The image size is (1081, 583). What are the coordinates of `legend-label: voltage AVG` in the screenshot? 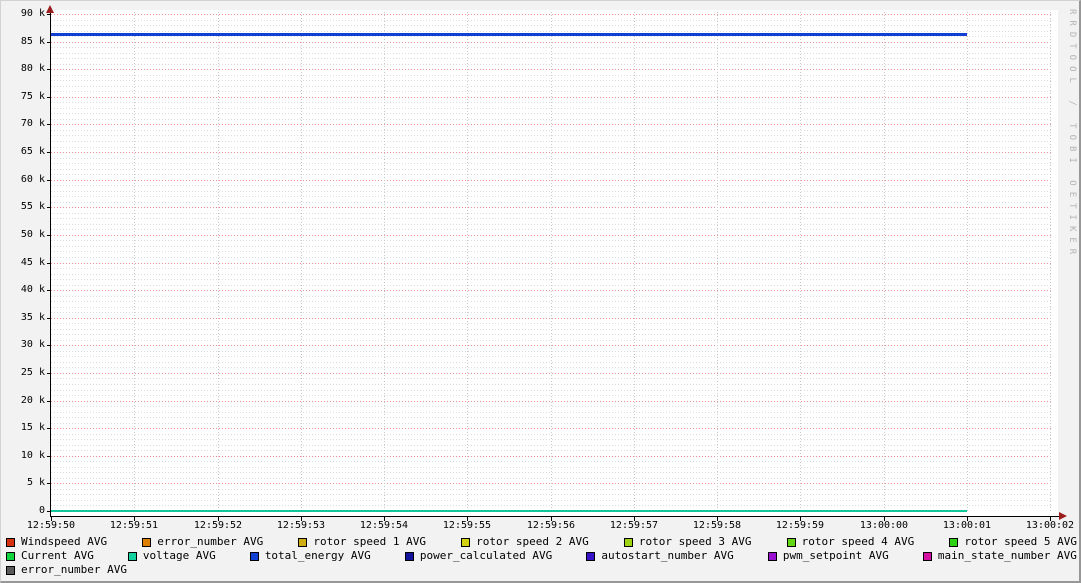 It's located at (179, 555).